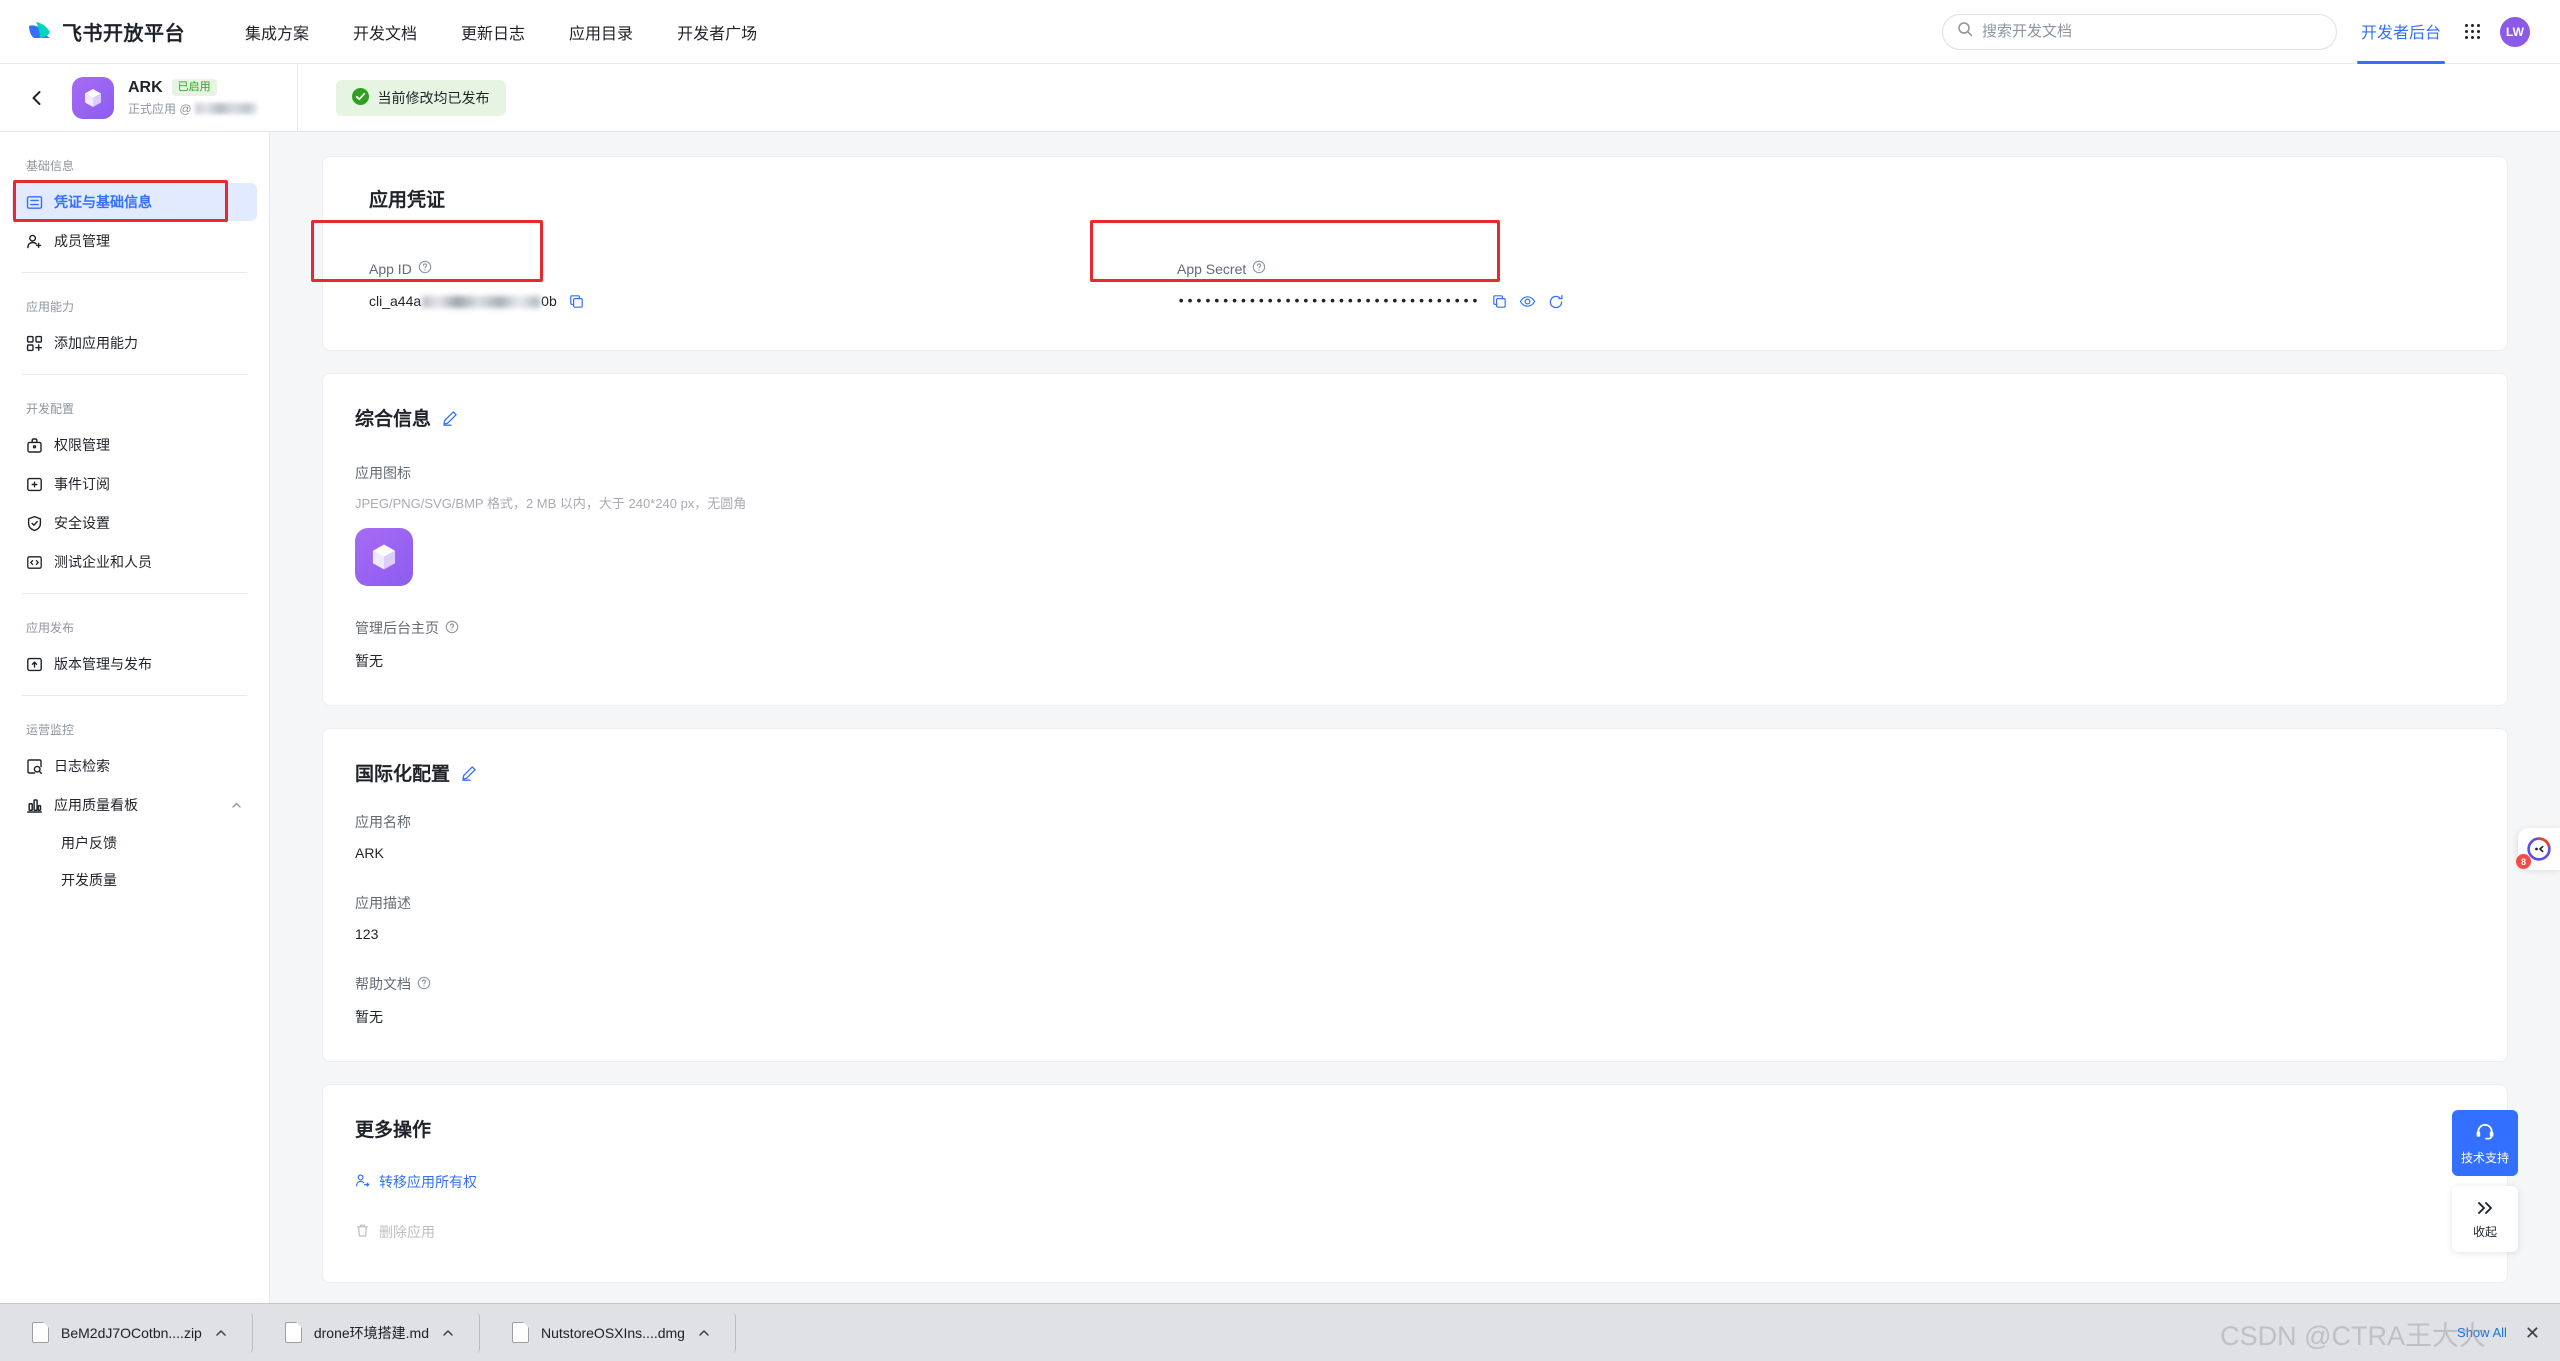  What do you see at coordinates (369, 1017) in the screenshot?
I see `help-doc-value: 暂无` at bounding box center [369, 1017].